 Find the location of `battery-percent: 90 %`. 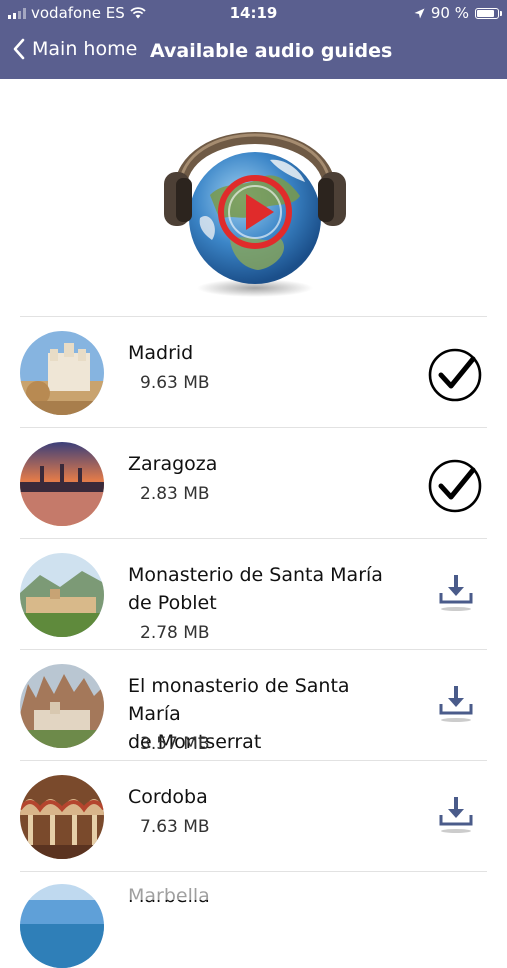

battery-percent: 90 % is located at coordinates (449, 13).